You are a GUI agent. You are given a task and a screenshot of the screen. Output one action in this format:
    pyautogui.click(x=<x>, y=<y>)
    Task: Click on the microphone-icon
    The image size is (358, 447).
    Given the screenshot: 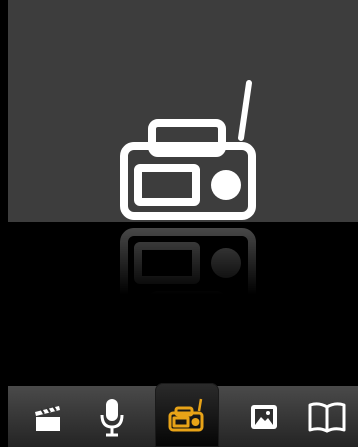 What is the action you would take?
    pyautogui.click(x=112, y=416)
    